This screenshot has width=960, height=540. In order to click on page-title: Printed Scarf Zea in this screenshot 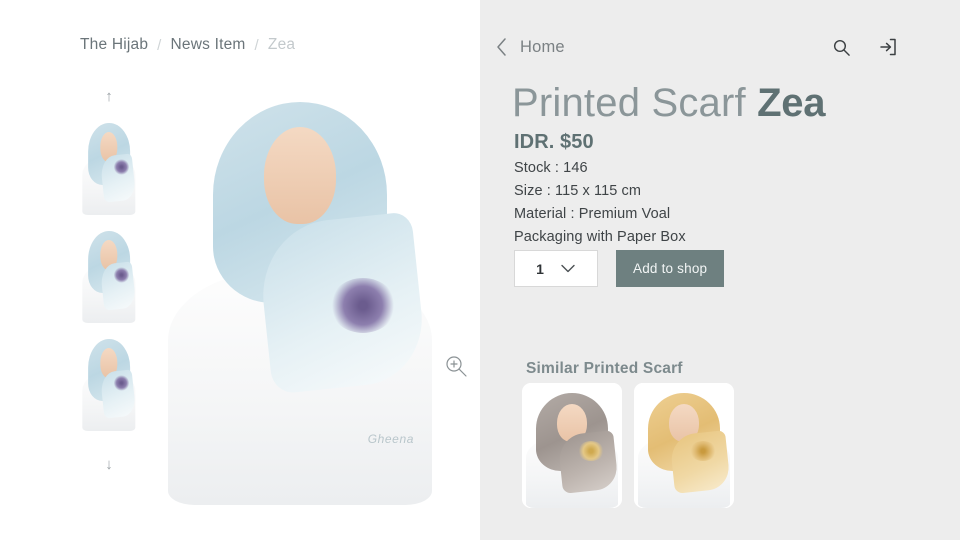, I will do `click(668, 103)`.